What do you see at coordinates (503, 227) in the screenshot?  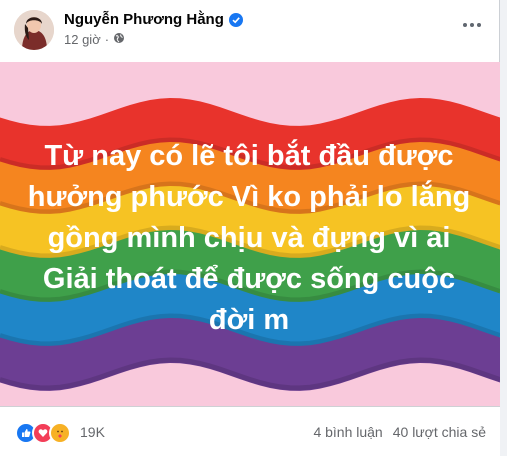 I see `scrollbar` at bounding box center [503, 227].